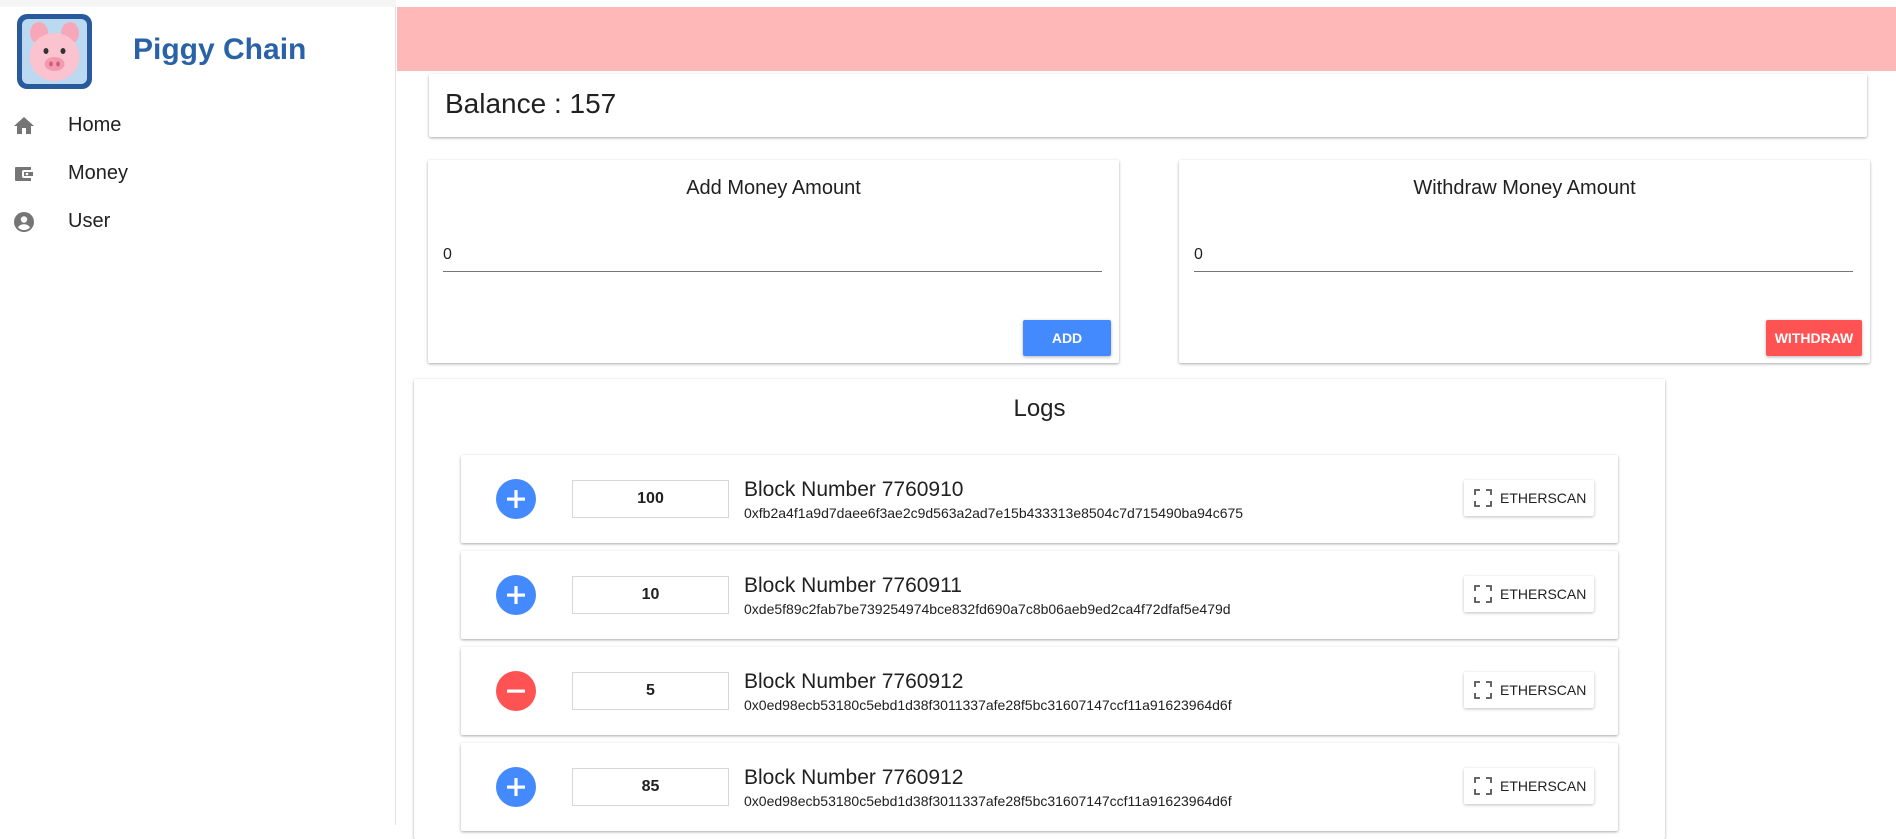 This screenshot has width=1896, height=839. Describe the element at coordinates (24, 126) in the screenshot. I see `home-icon` at that location.